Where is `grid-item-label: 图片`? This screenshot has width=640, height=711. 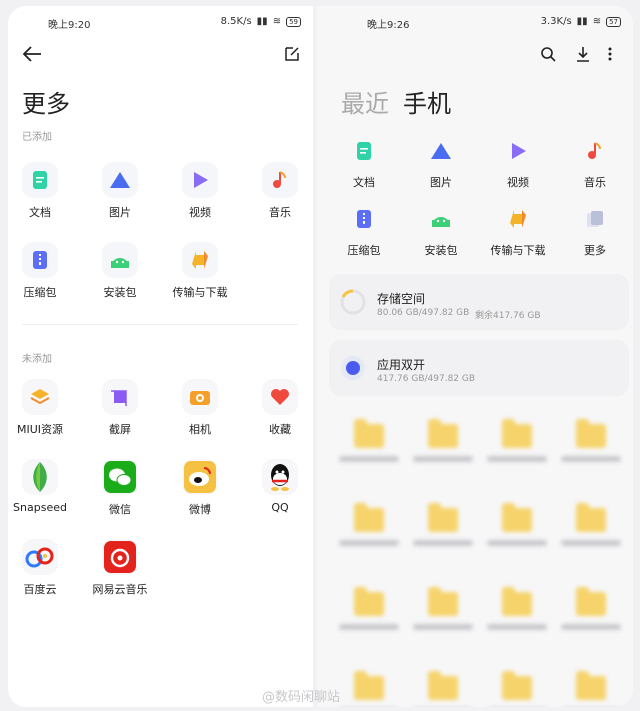
grid-item-label: 图片 is located at coordinates (441, 182).